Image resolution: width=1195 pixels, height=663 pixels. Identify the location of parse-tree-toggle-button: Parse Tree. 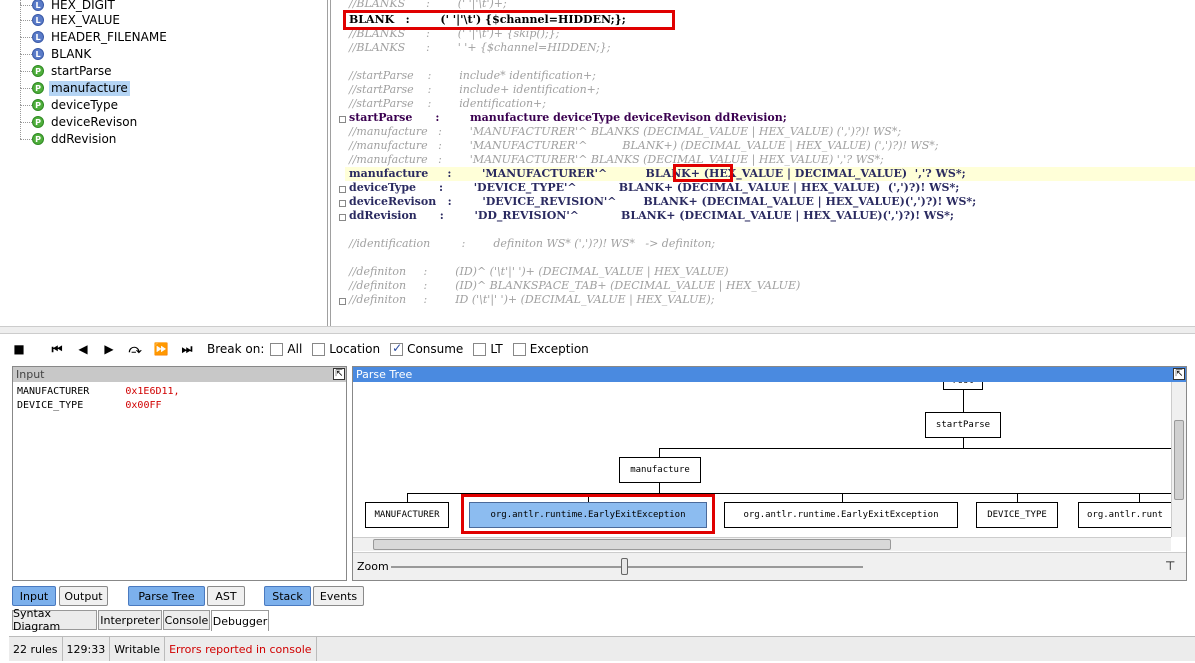
(166, 596).